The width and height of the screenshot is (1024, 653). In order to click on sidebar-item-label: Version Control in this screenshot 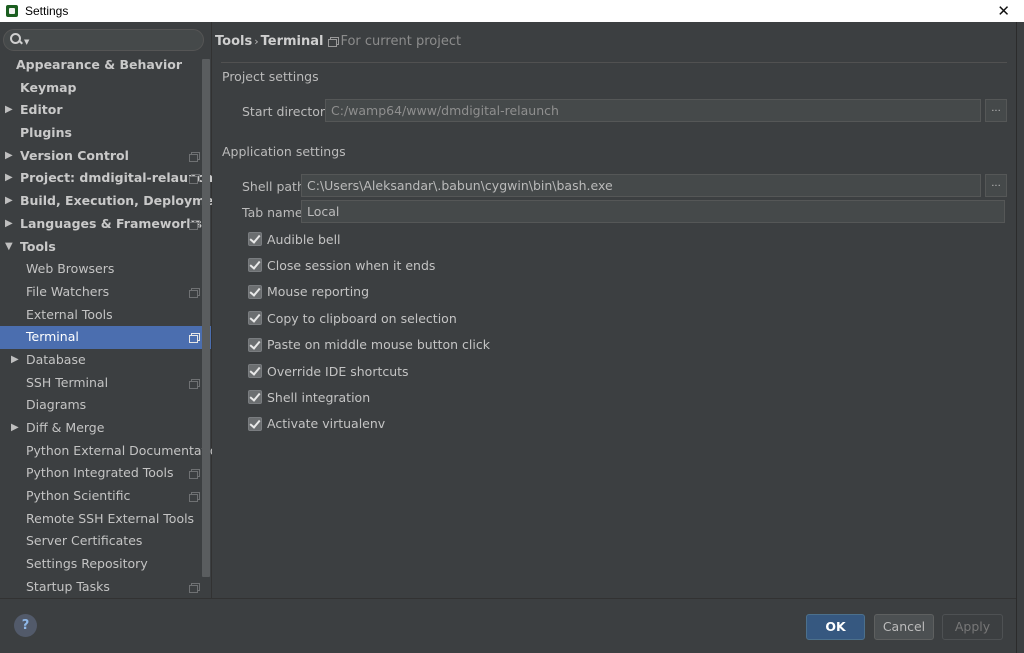, I will do `click(74, 155)`.